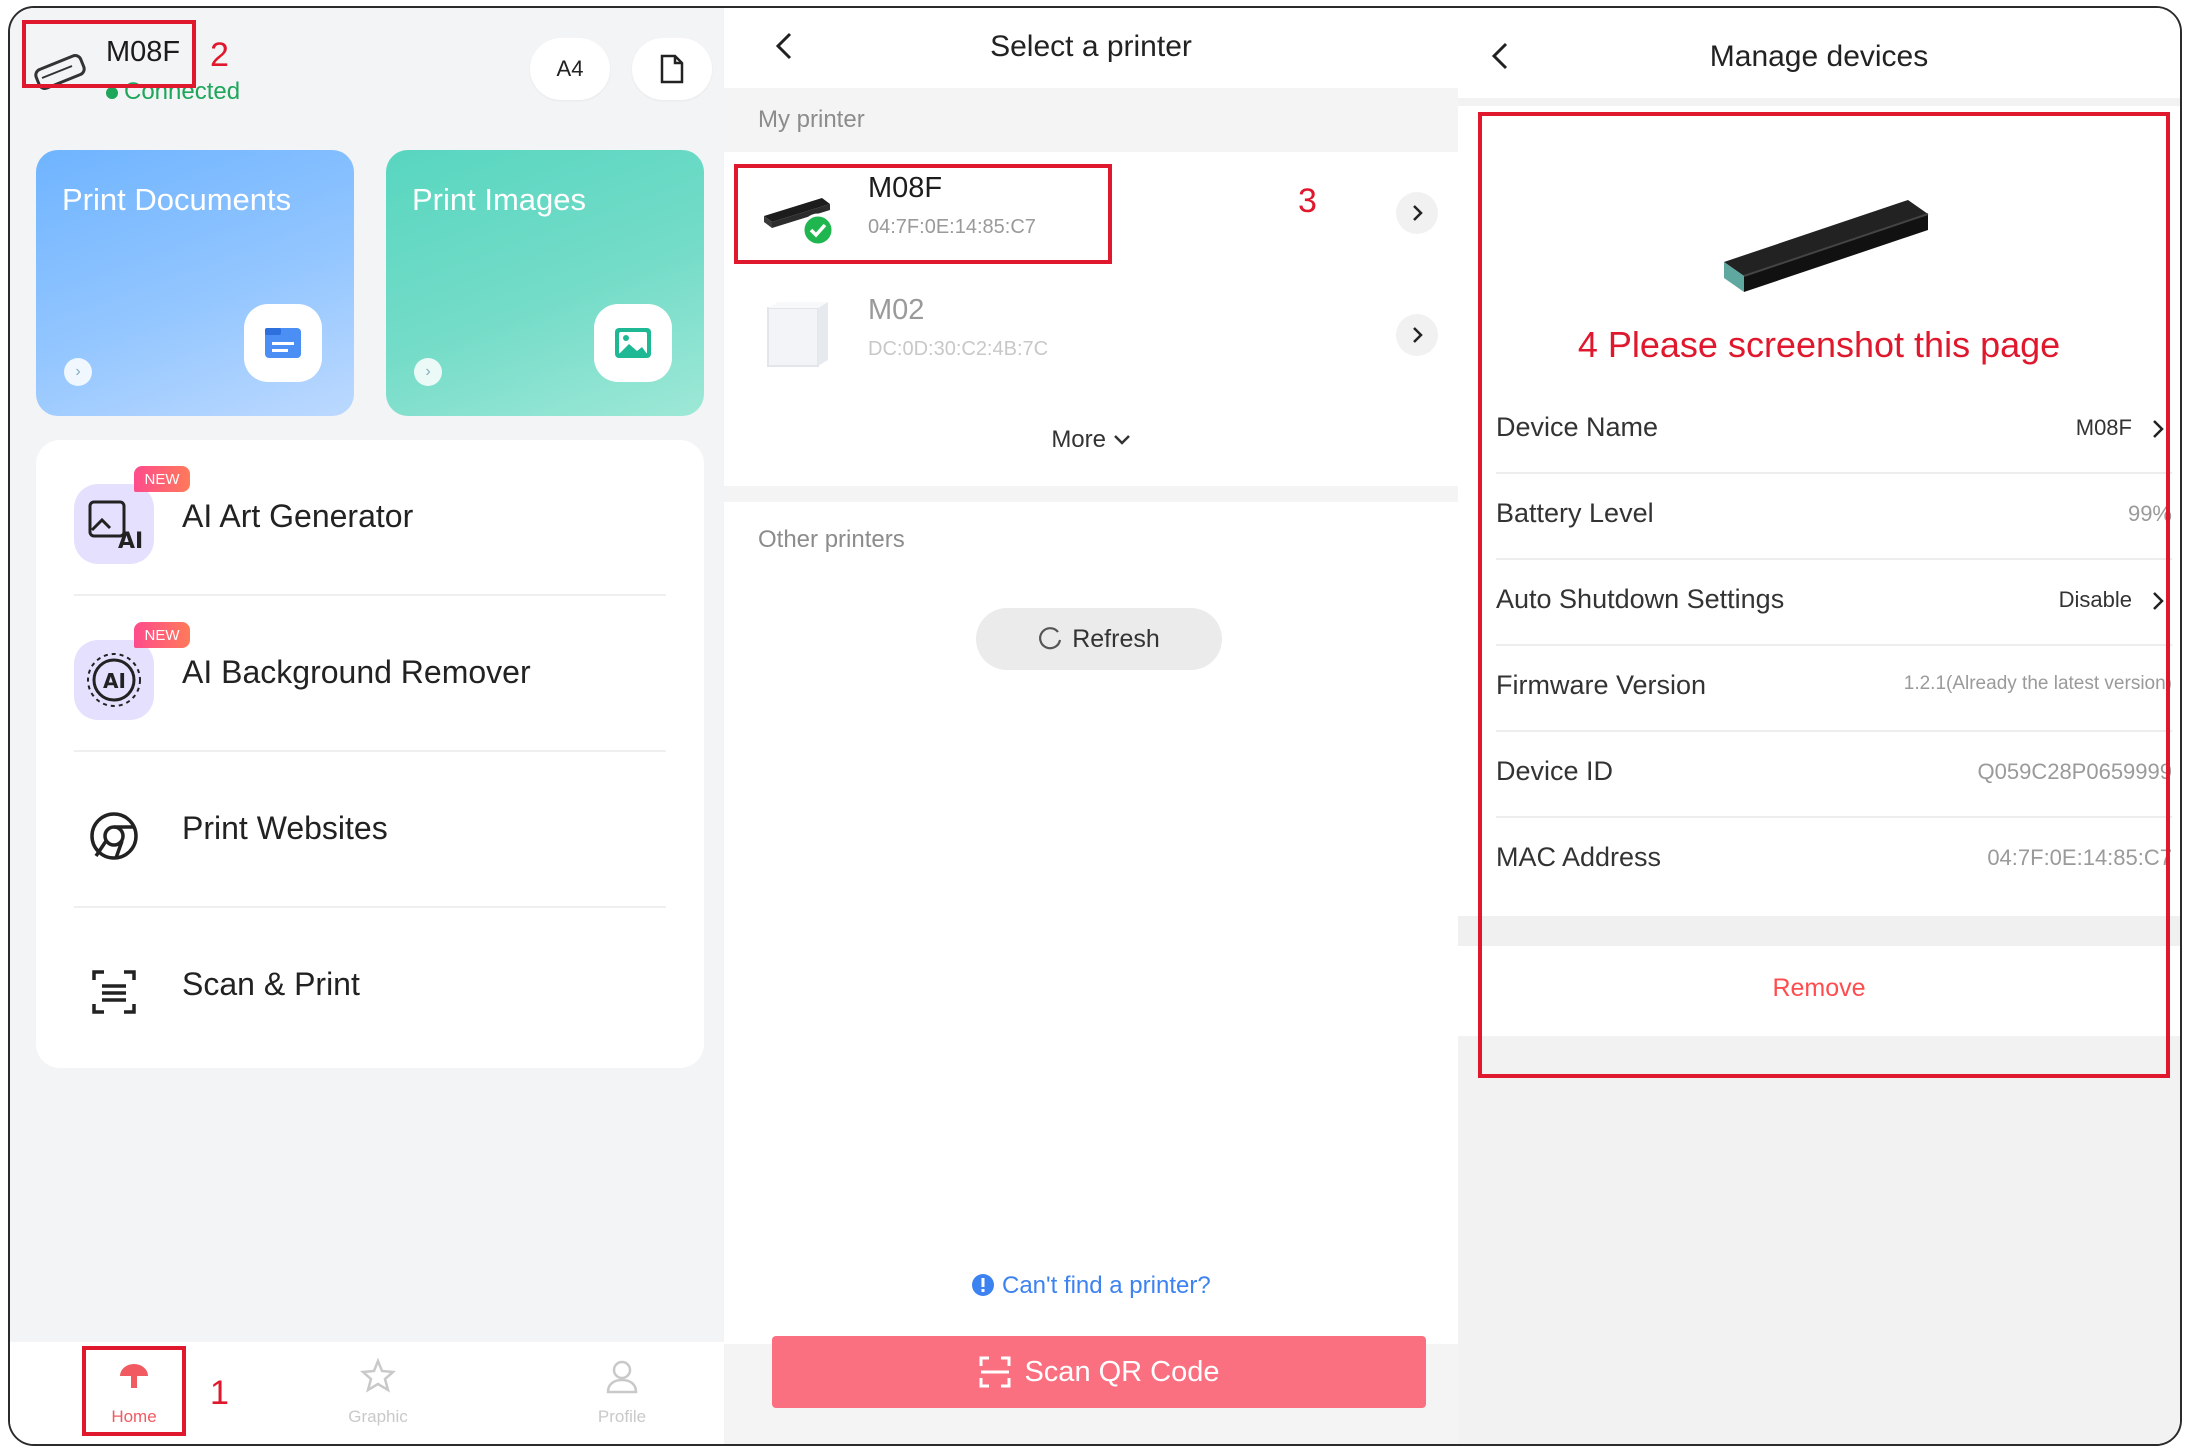  I want to click on printer-row: M02 DC:0D:30:C2:4B:7C, so click(1091, 334).